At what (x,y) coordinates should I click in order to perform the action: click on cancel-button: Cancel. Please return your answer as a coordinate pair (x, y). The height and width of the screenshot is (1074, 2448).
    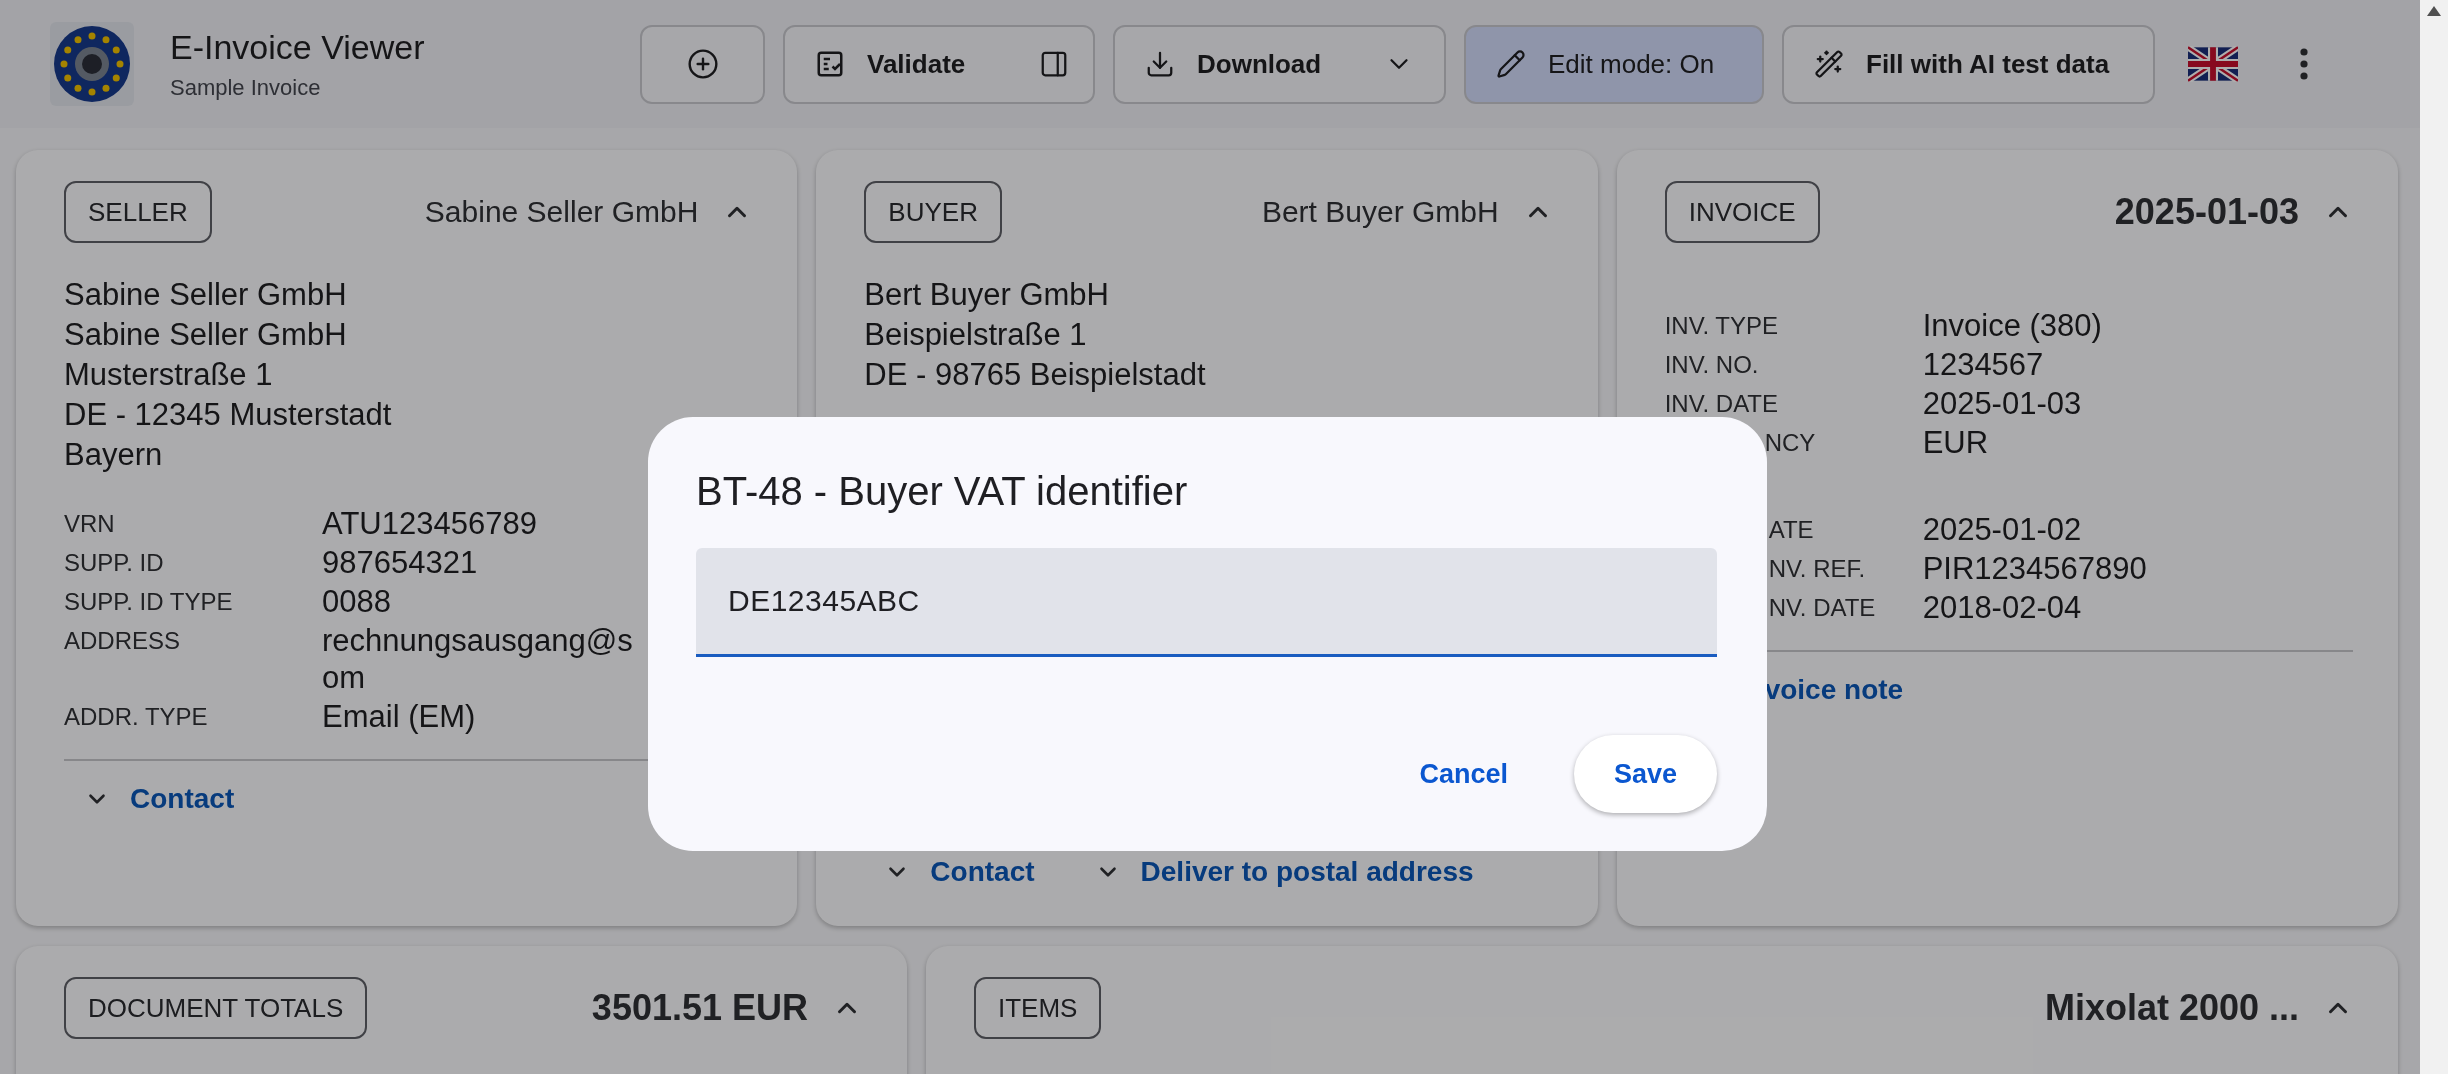
    Looking at the image, I should click on (1463, 774).